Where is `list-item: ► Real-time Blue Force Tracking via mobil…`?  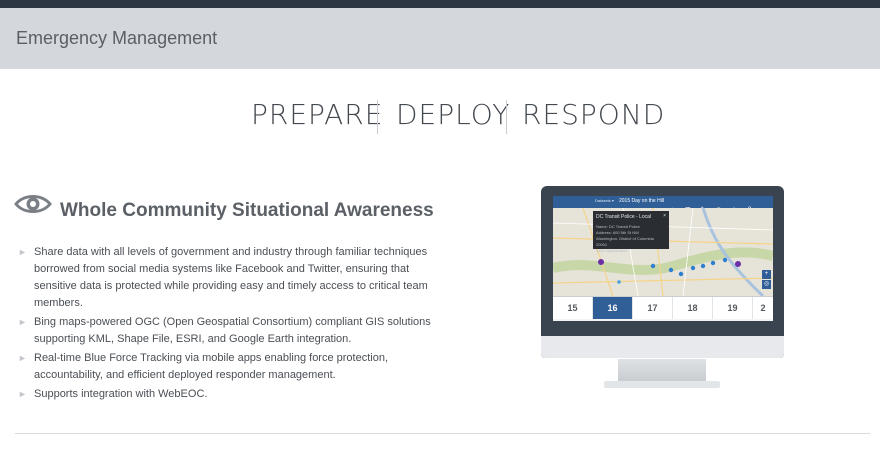 list-item: ► Real-time Blue Force Tracking via mobil… is located at coordinates (203, 366).